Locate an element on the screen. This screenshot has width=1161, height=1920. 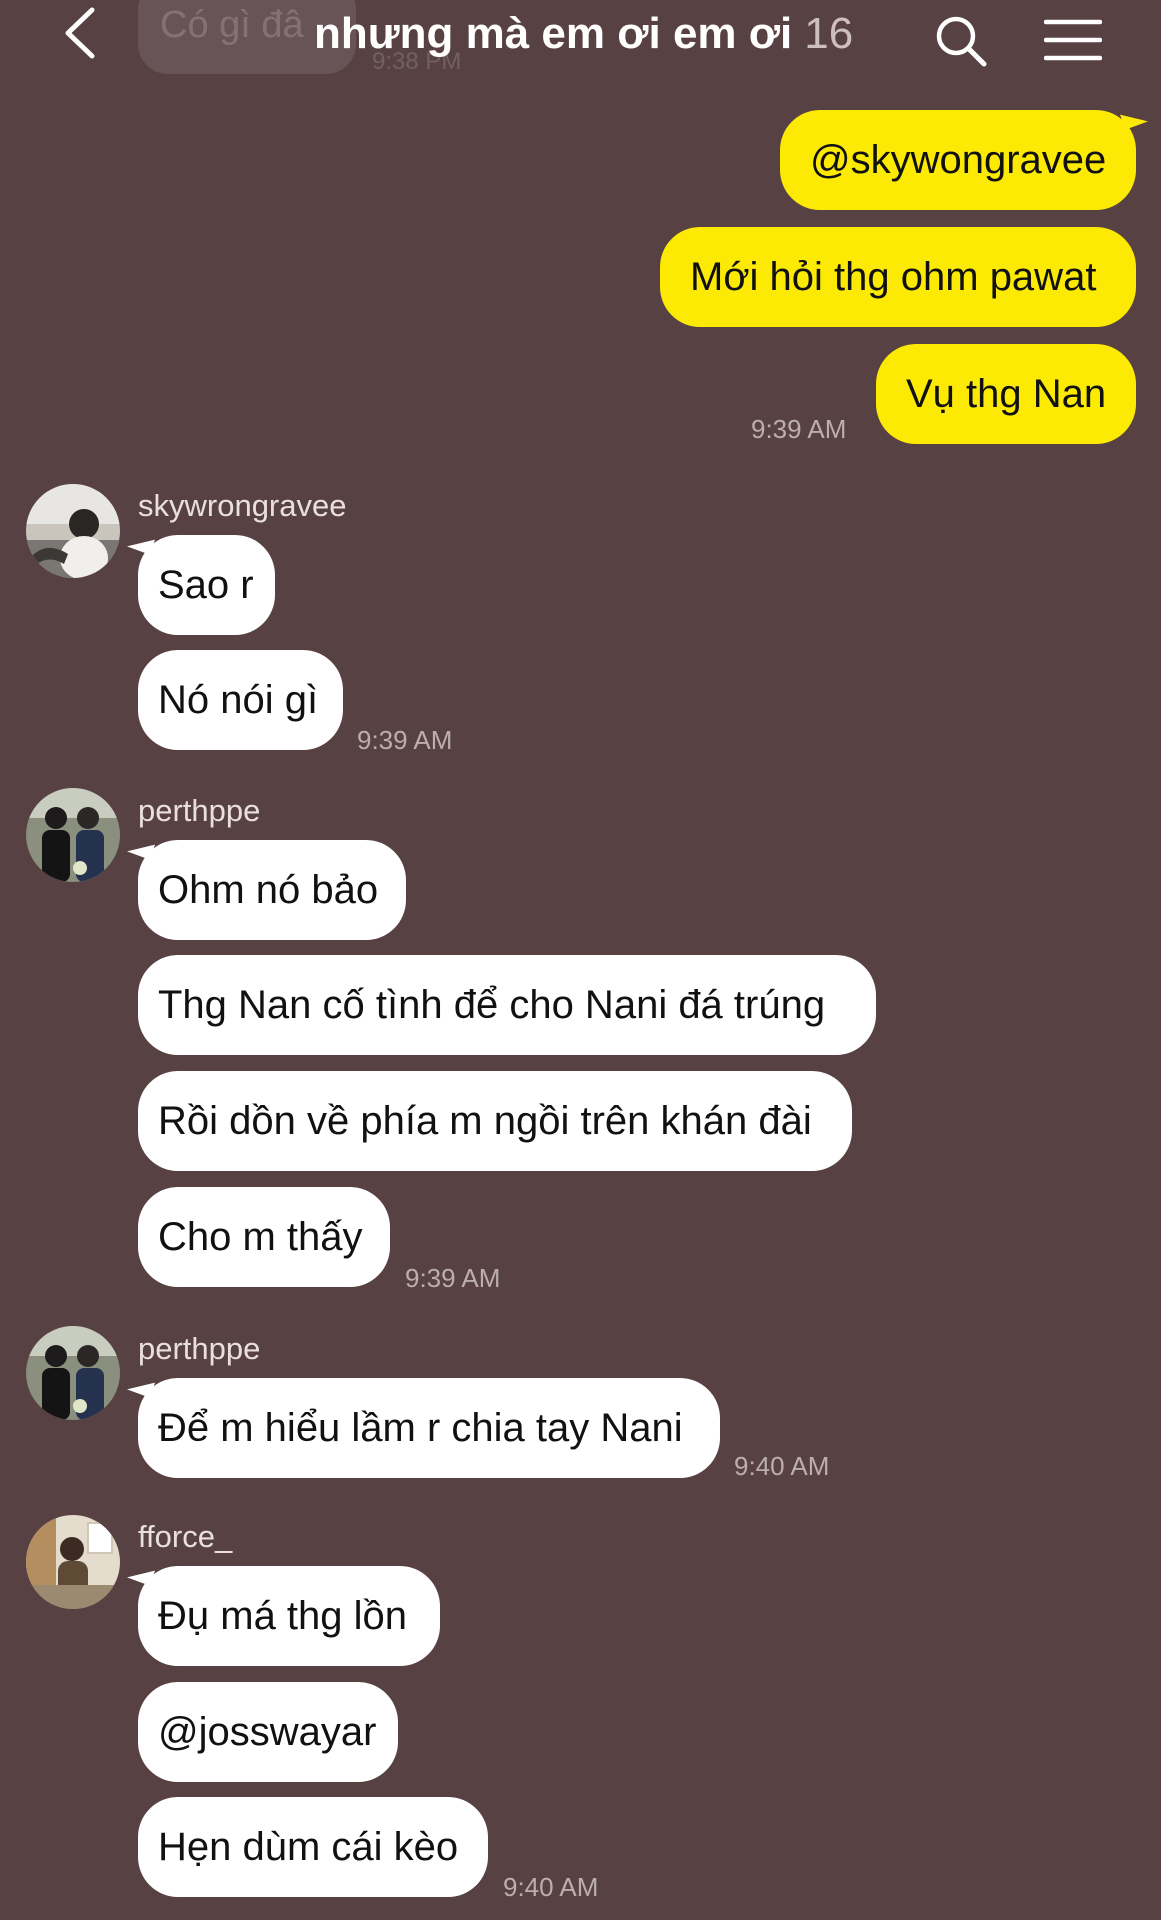
message-text: Mới hỏi thg ohm pawat is located at coordinates (893, 277).